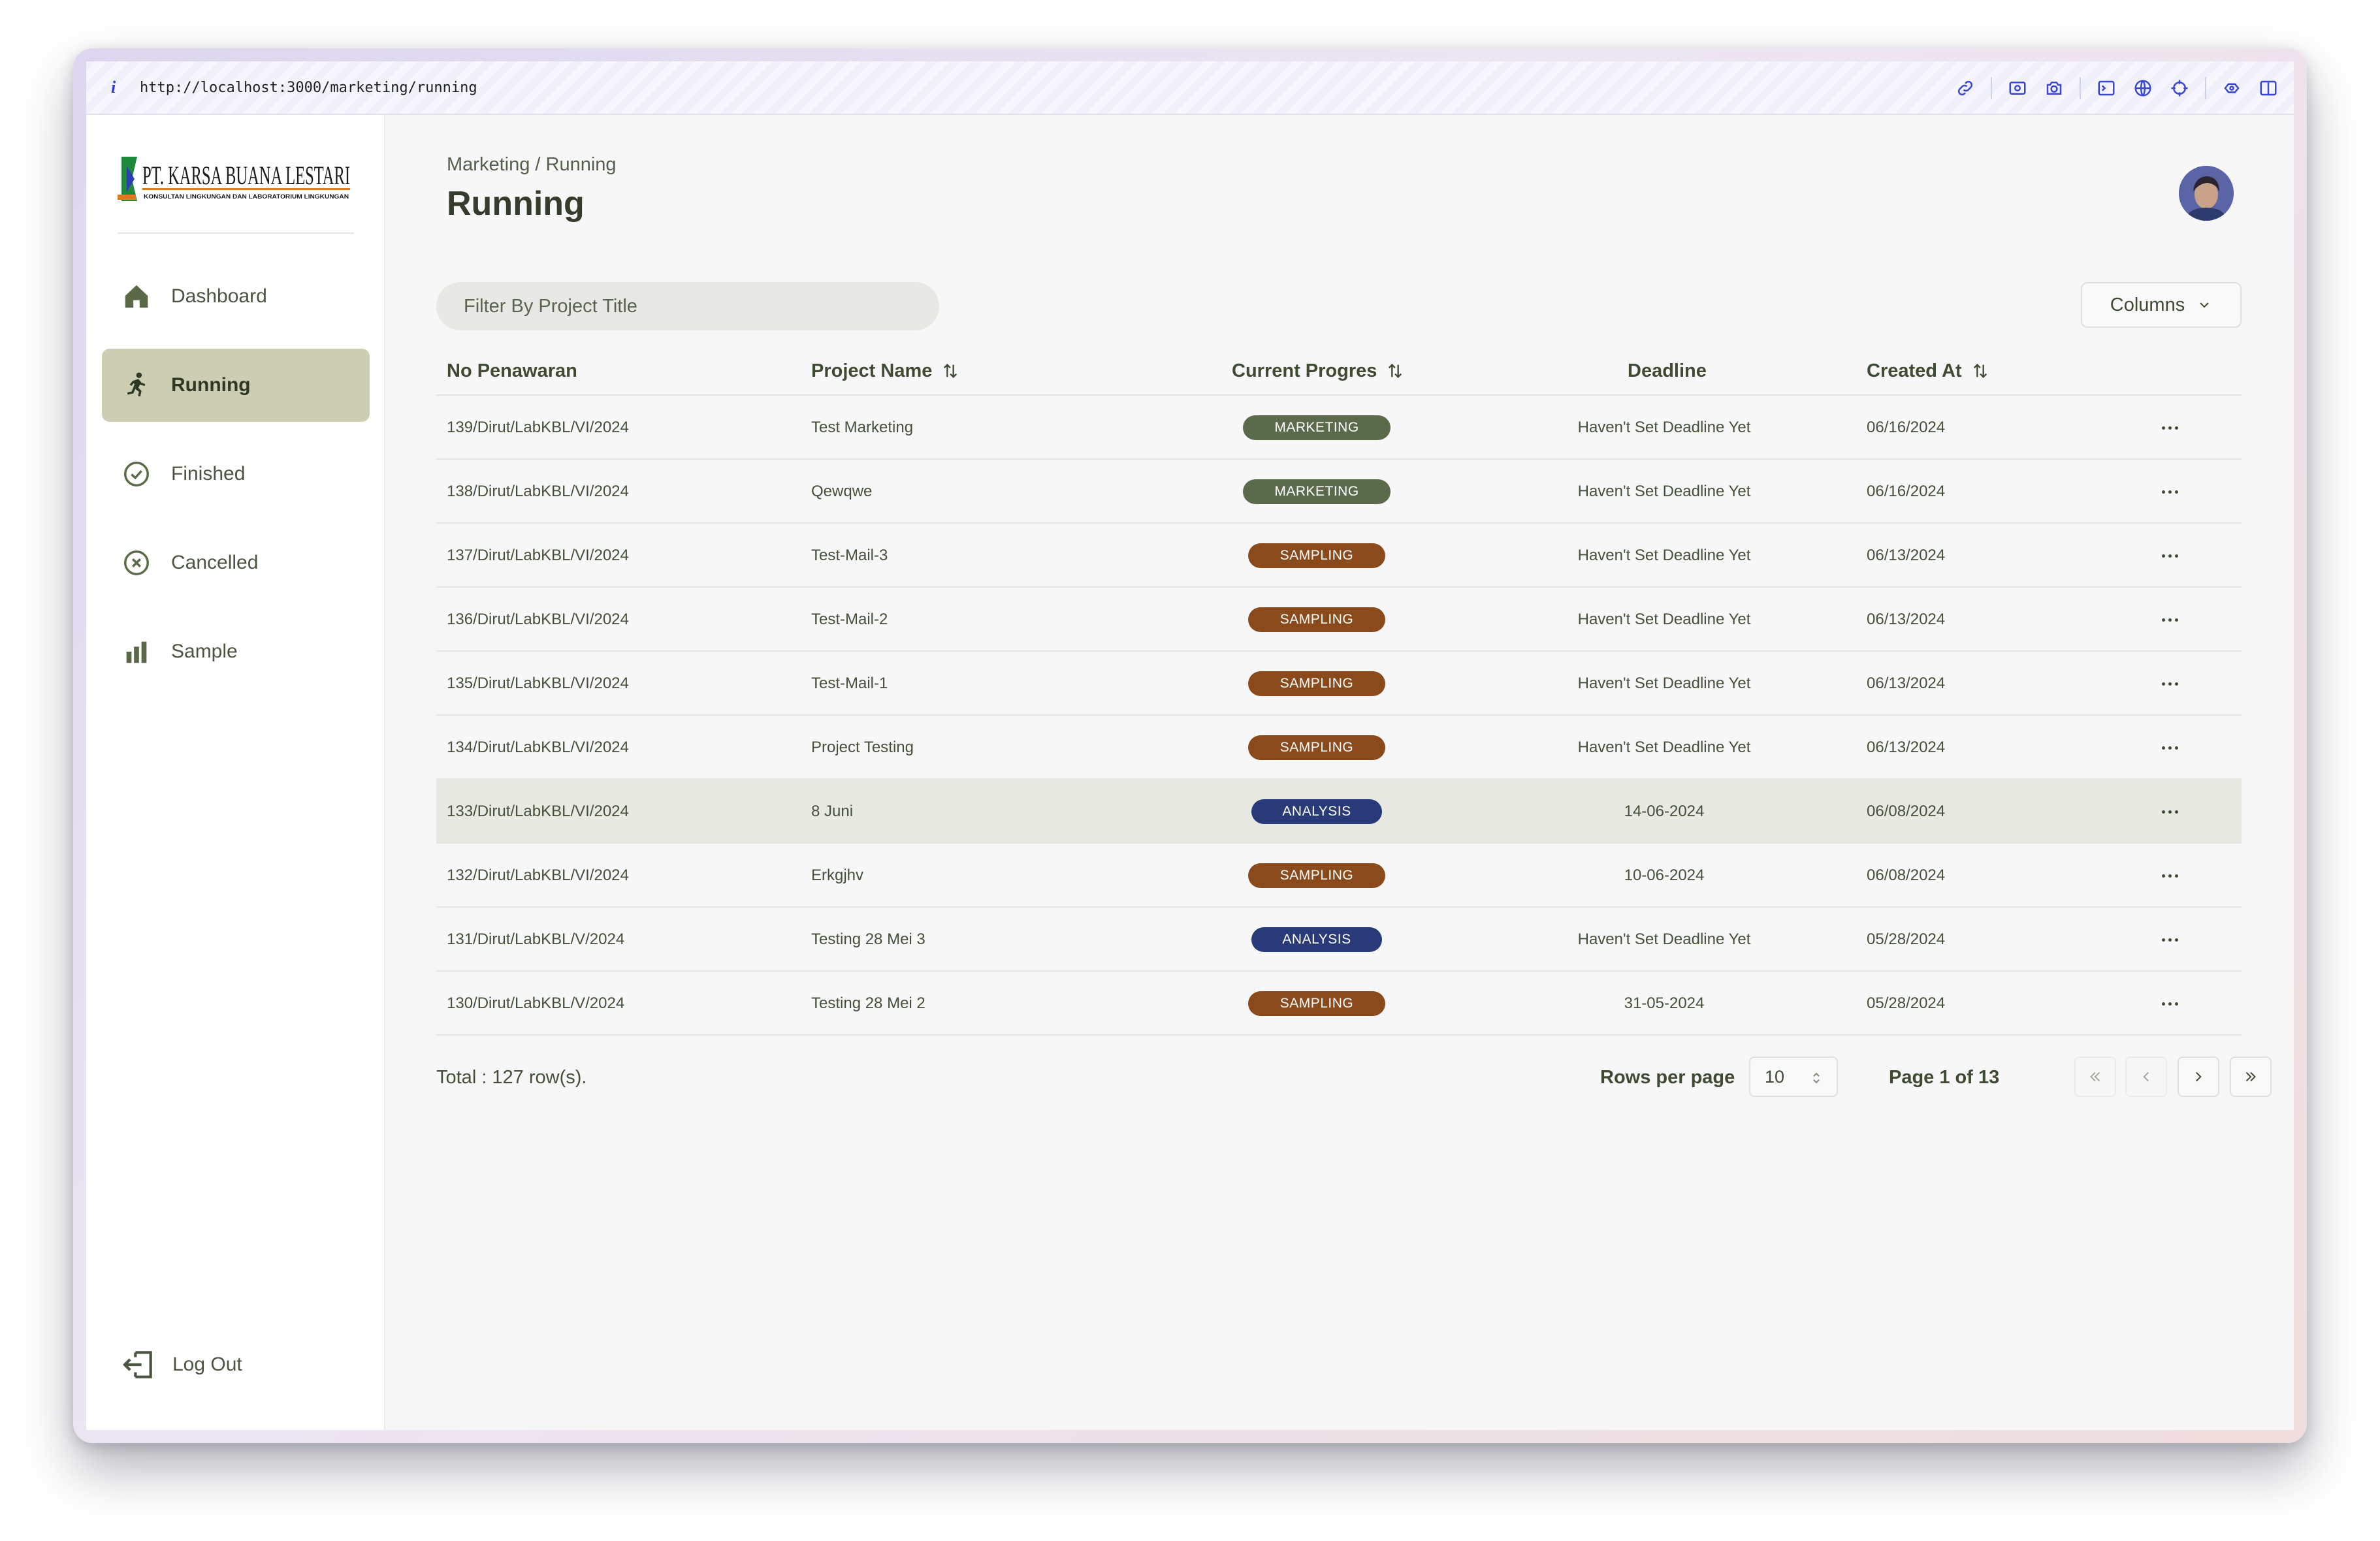 The width and height of the screenshot is (2380, 1541). What do you see at coordinates (1906, 1003) in the screenshot?
I see `cell-created-at: 05/28/2024` at bounding box center [1906, 1003].